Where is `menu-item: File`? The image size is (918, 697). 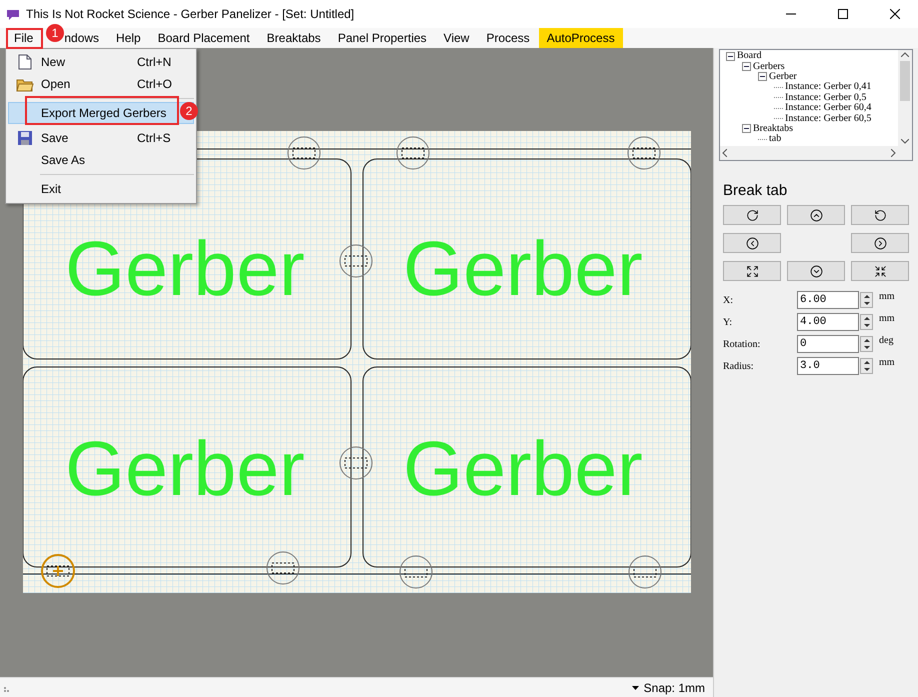 menu-item: File is located at coordinates (24, 38).